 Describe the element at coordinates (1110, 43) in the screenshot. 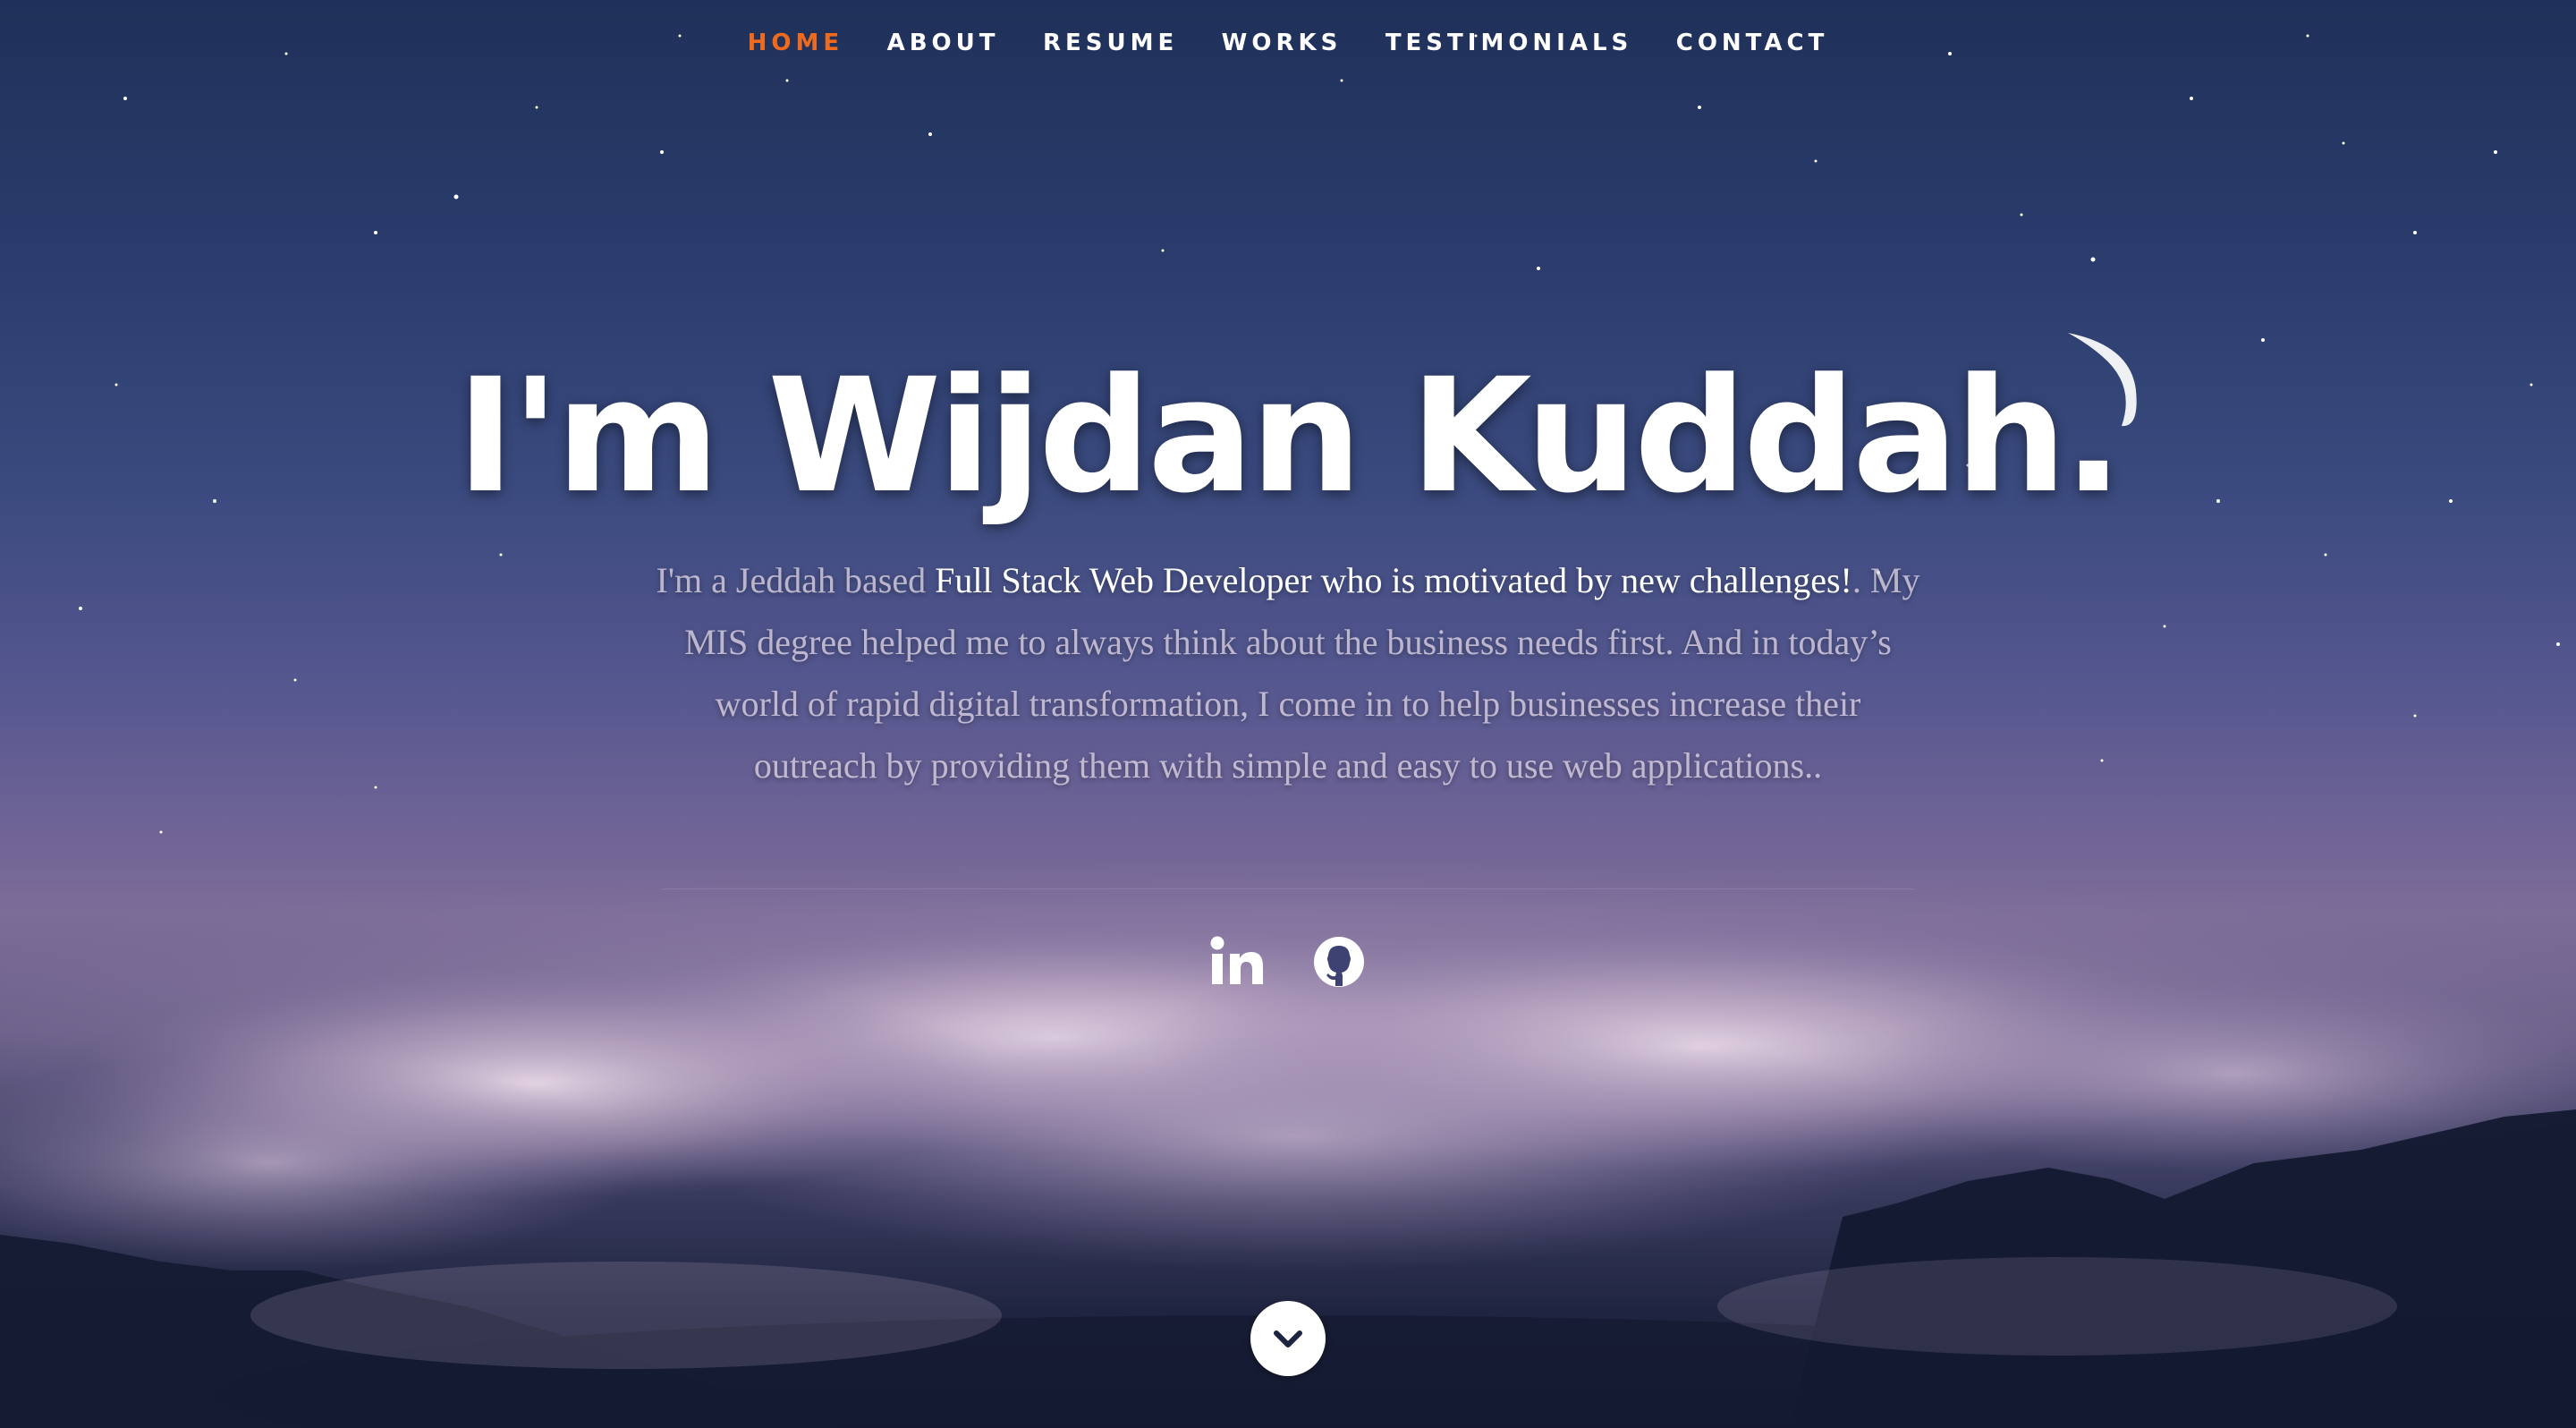

I see `nav-resume: RESUME` at that location.